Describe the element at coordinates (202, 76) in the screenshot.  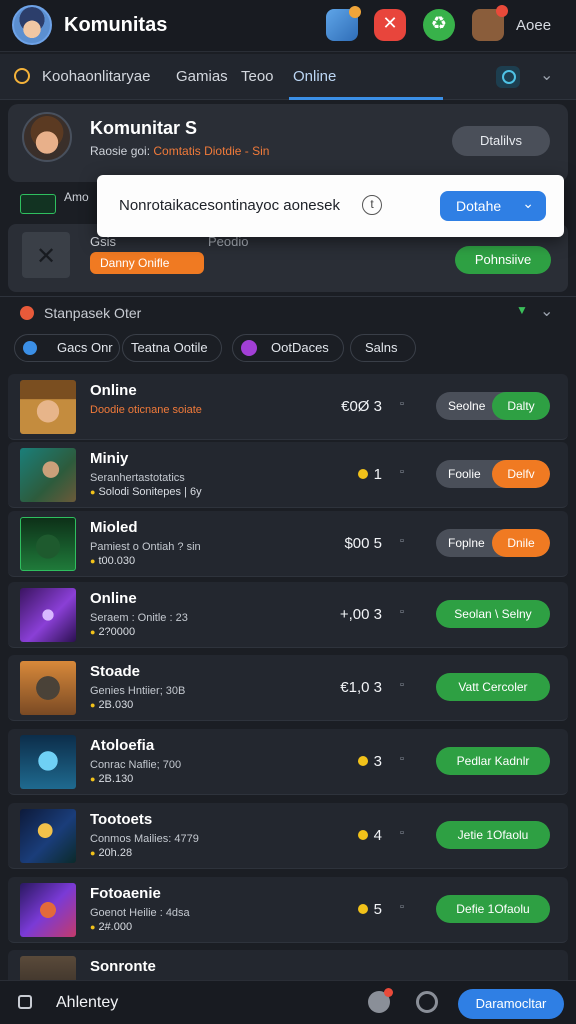
I see `tab-games: Gamias` at that location.